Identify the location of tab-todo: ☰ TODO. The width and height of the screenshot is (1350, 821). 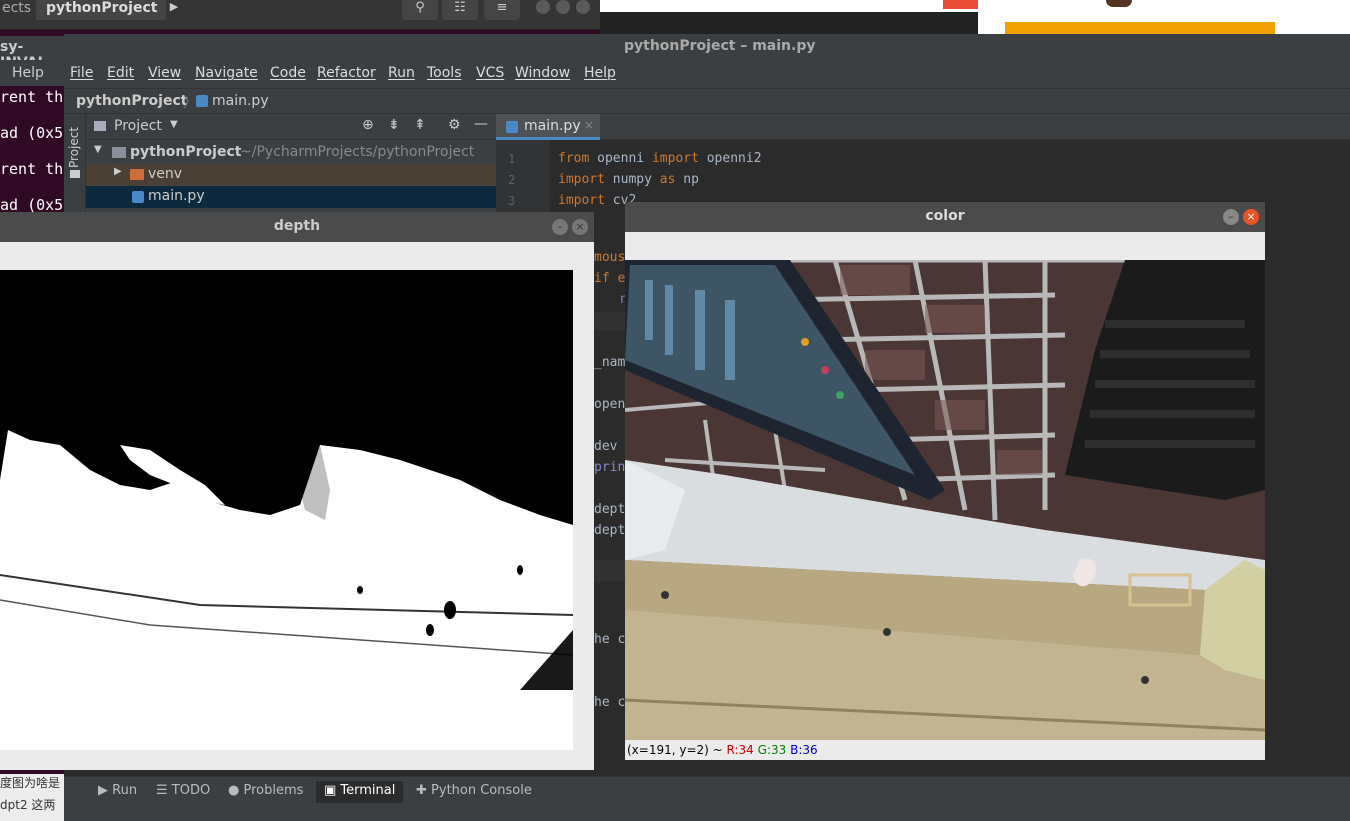
(183, 792).